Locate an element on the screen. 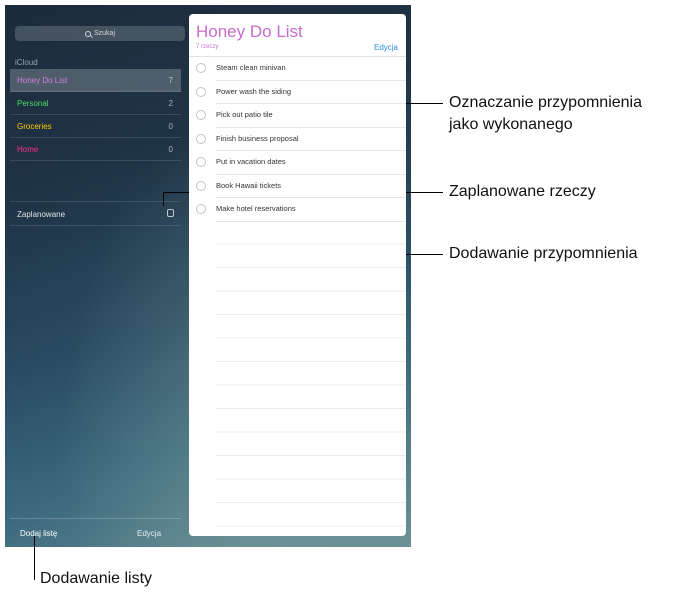 Image resolution: width=692 pixels, height=594 pixels. callout-mark-complete: Oznaczanie przypomnienia jako wykonanego is located at coordinates (545, 114).